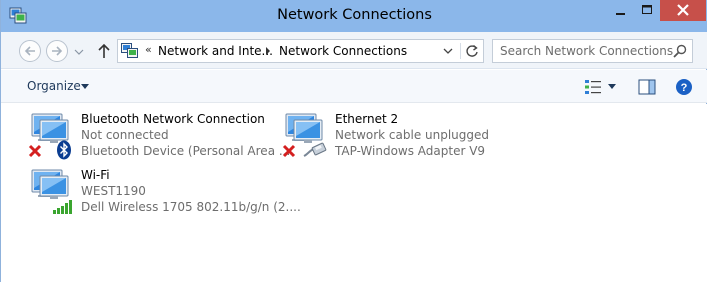 This screenshot has width=707, height=282. Describe the element at coordinates (612, 86) in the screenshot. I see `view-options-chevron-down-icon` at that location.